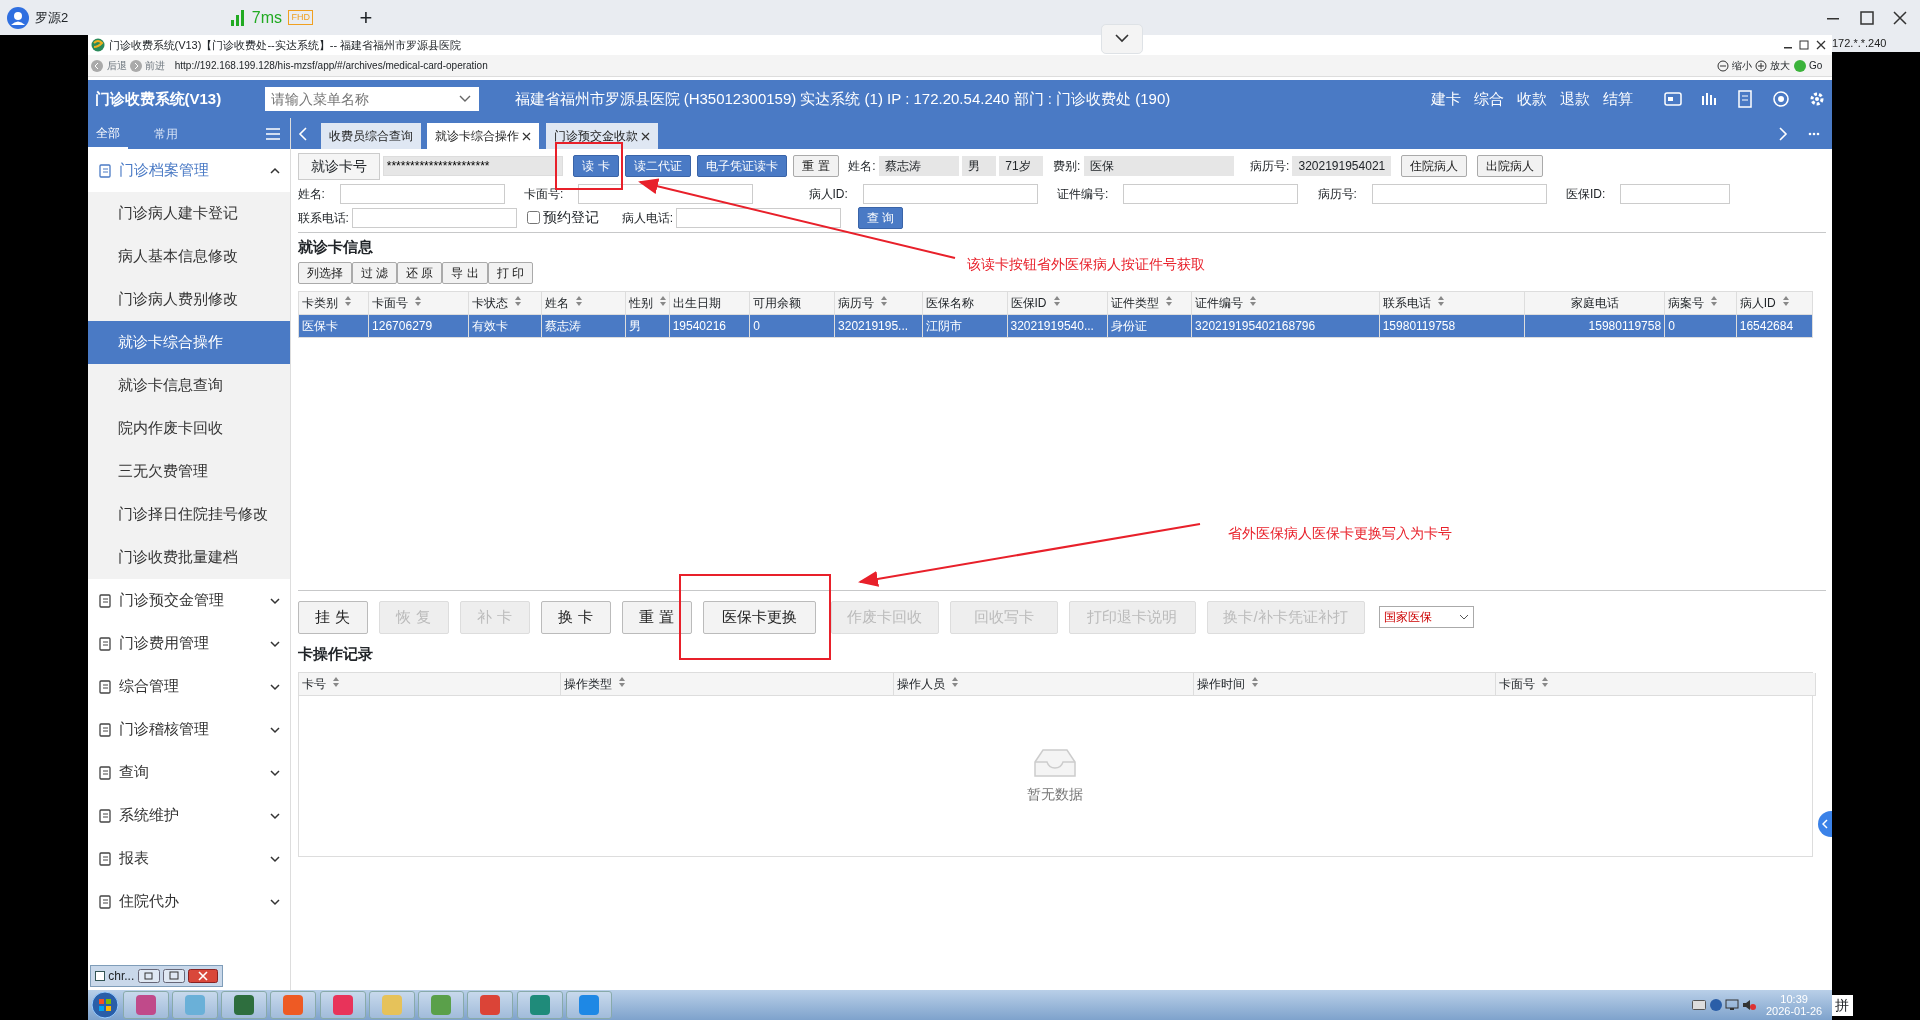 Image resolution: width=1920 pixels, height=1020 pixels. I want to click on card-icon, so click(1672, 99).